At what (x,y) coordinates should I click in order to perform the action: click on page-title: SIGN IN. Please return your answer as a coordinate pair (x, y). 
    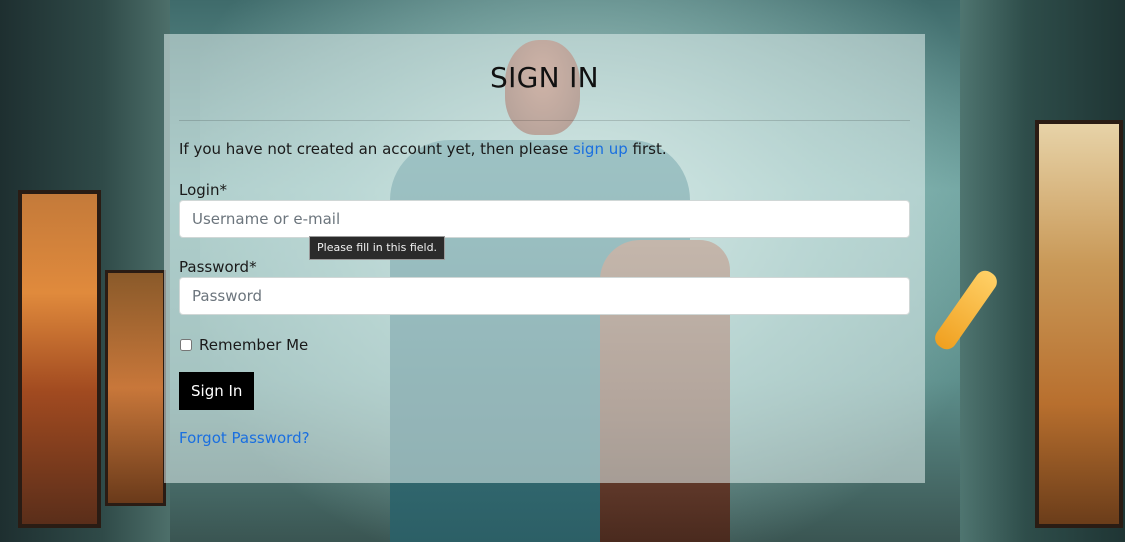
    Looking at the image, I should click on (544, 77).